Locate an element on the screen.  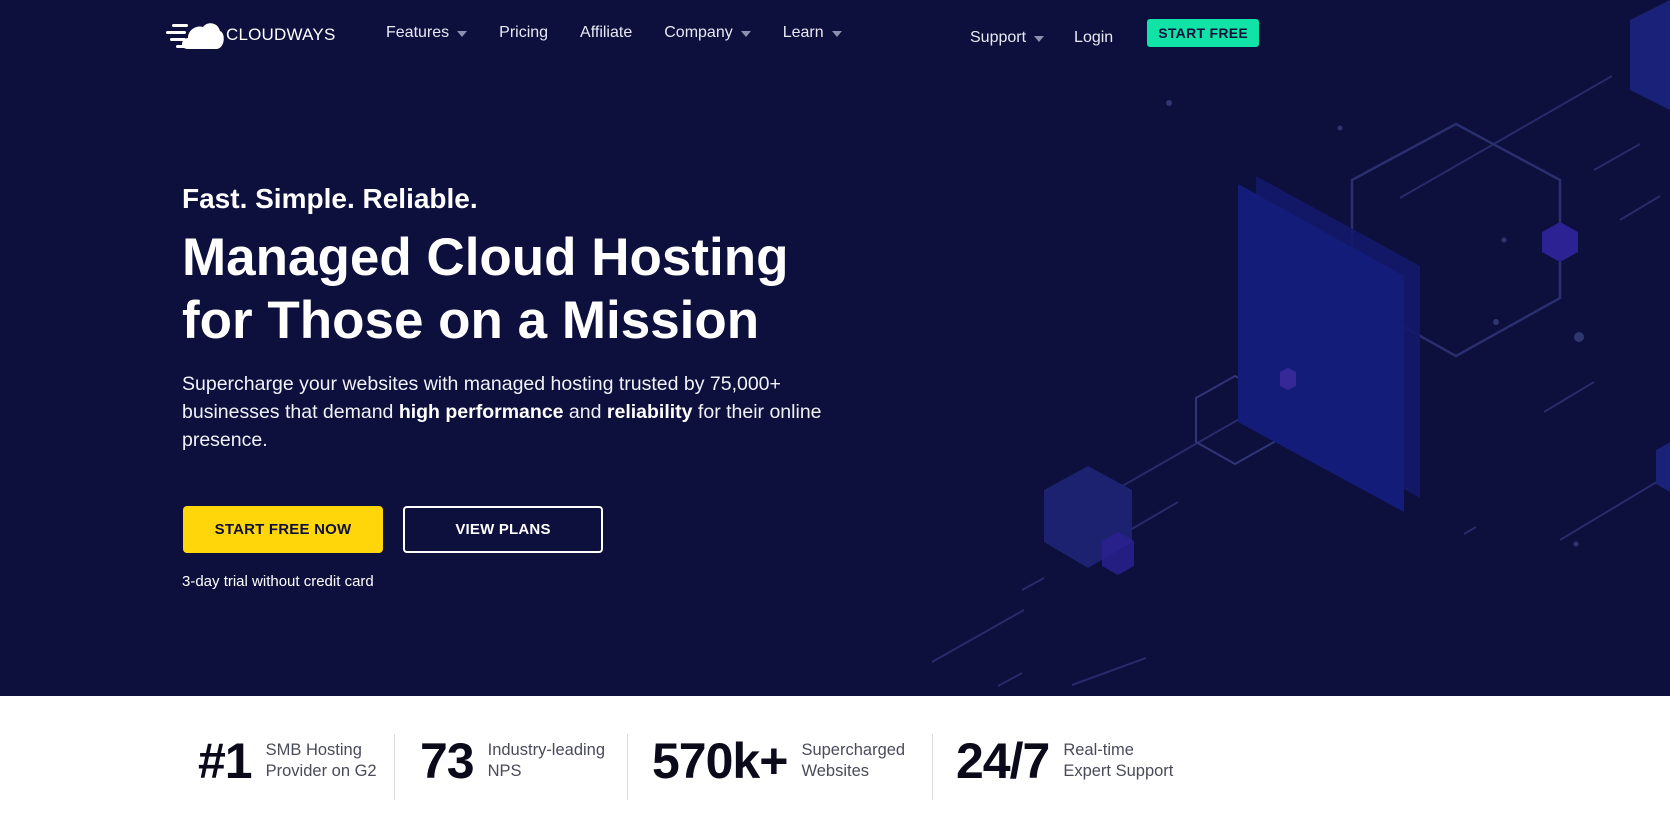
stat-value: #1 is located at coordinates (225, 761).